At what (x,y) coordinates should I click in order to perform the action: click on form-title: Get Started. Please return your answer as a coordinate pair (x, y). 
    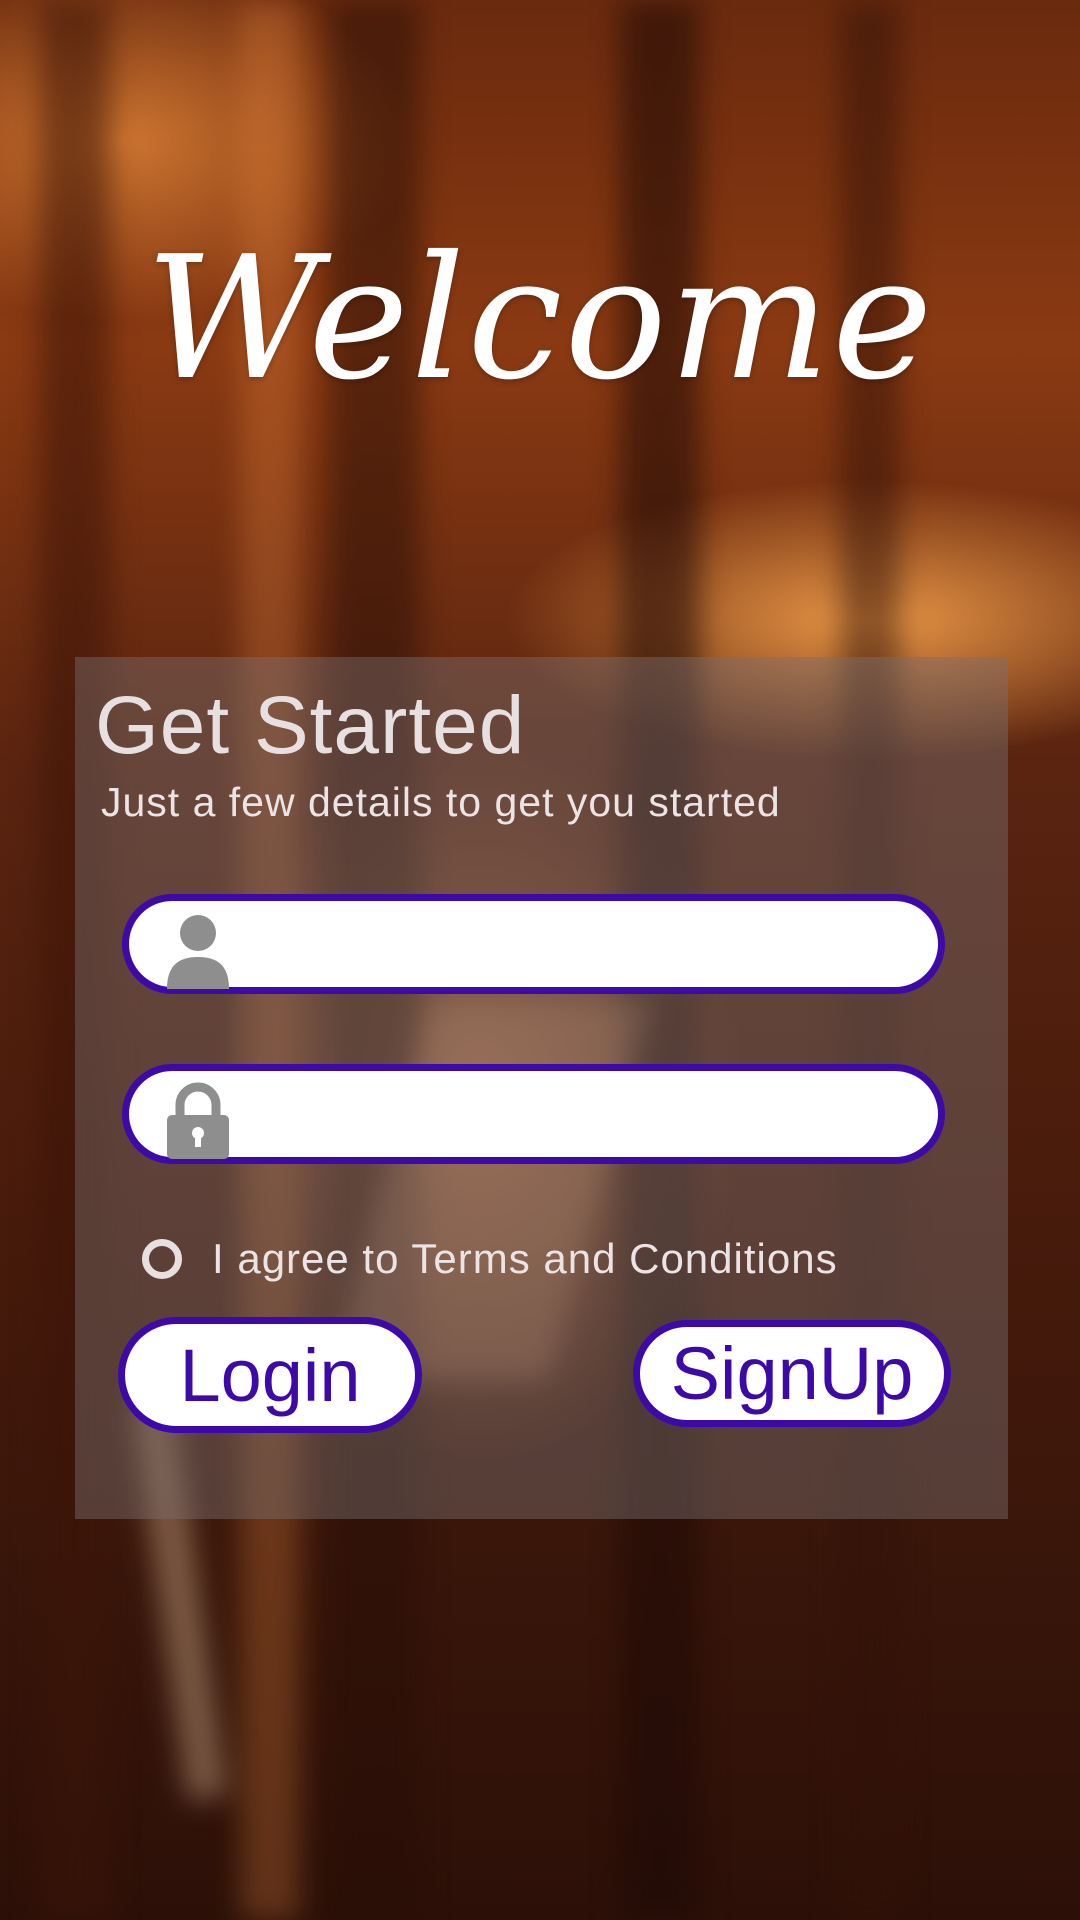
    Looking at the image, I should click on (310, 725).